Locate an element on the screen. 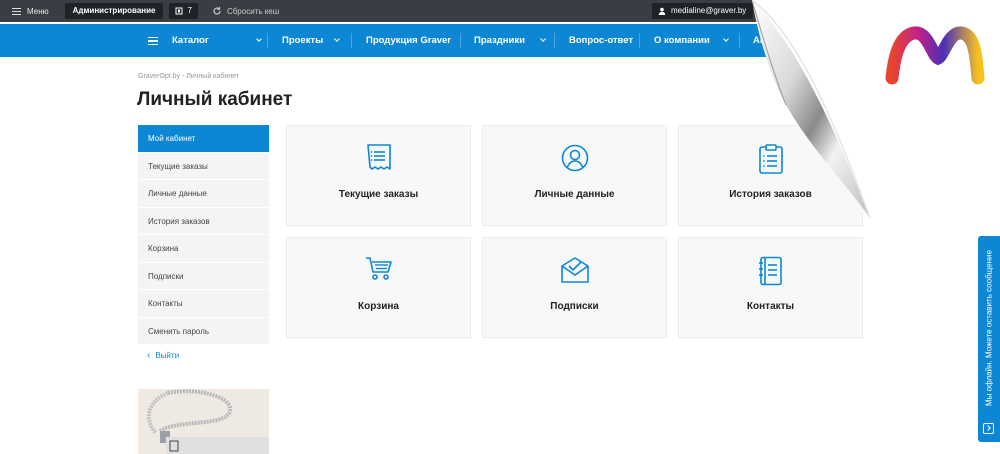 The height and width of the screenshot is (454, 1000). catalog-menu-icon is located at coordinates (153, 40).